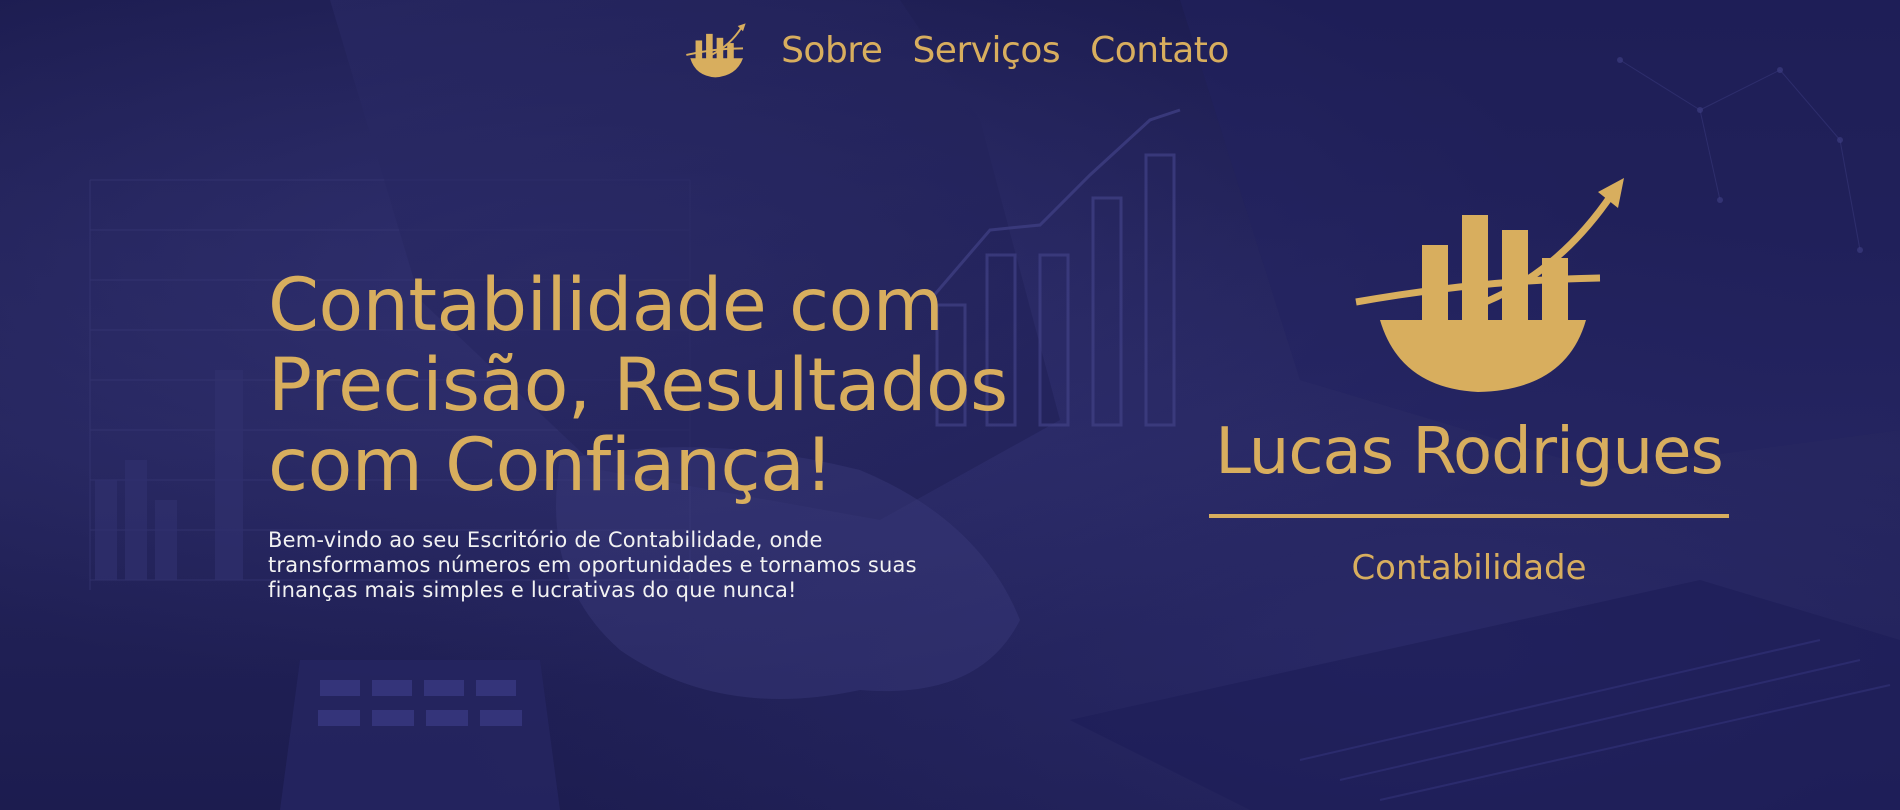  What do you see at coordinates (551, 465) in the screenshot?
I see `headline-line: com Confiança!` at bounding box center [551, 465].